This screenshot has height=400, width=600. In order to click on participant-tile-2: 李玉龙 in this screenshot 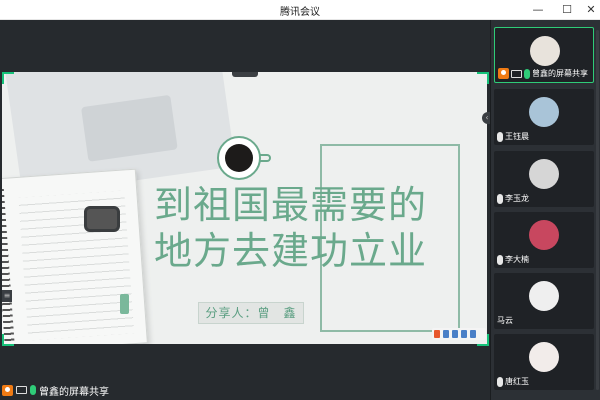, I will do `click(544, 179)`.